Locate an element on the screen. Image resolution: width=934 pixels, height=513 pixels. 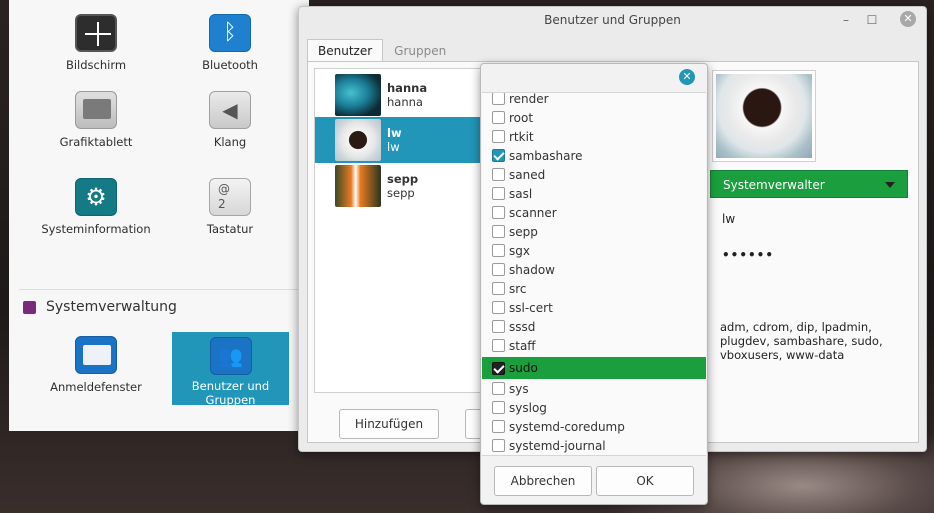
bluetooth-icon: ᛒ is located at coordinates (230, 33).